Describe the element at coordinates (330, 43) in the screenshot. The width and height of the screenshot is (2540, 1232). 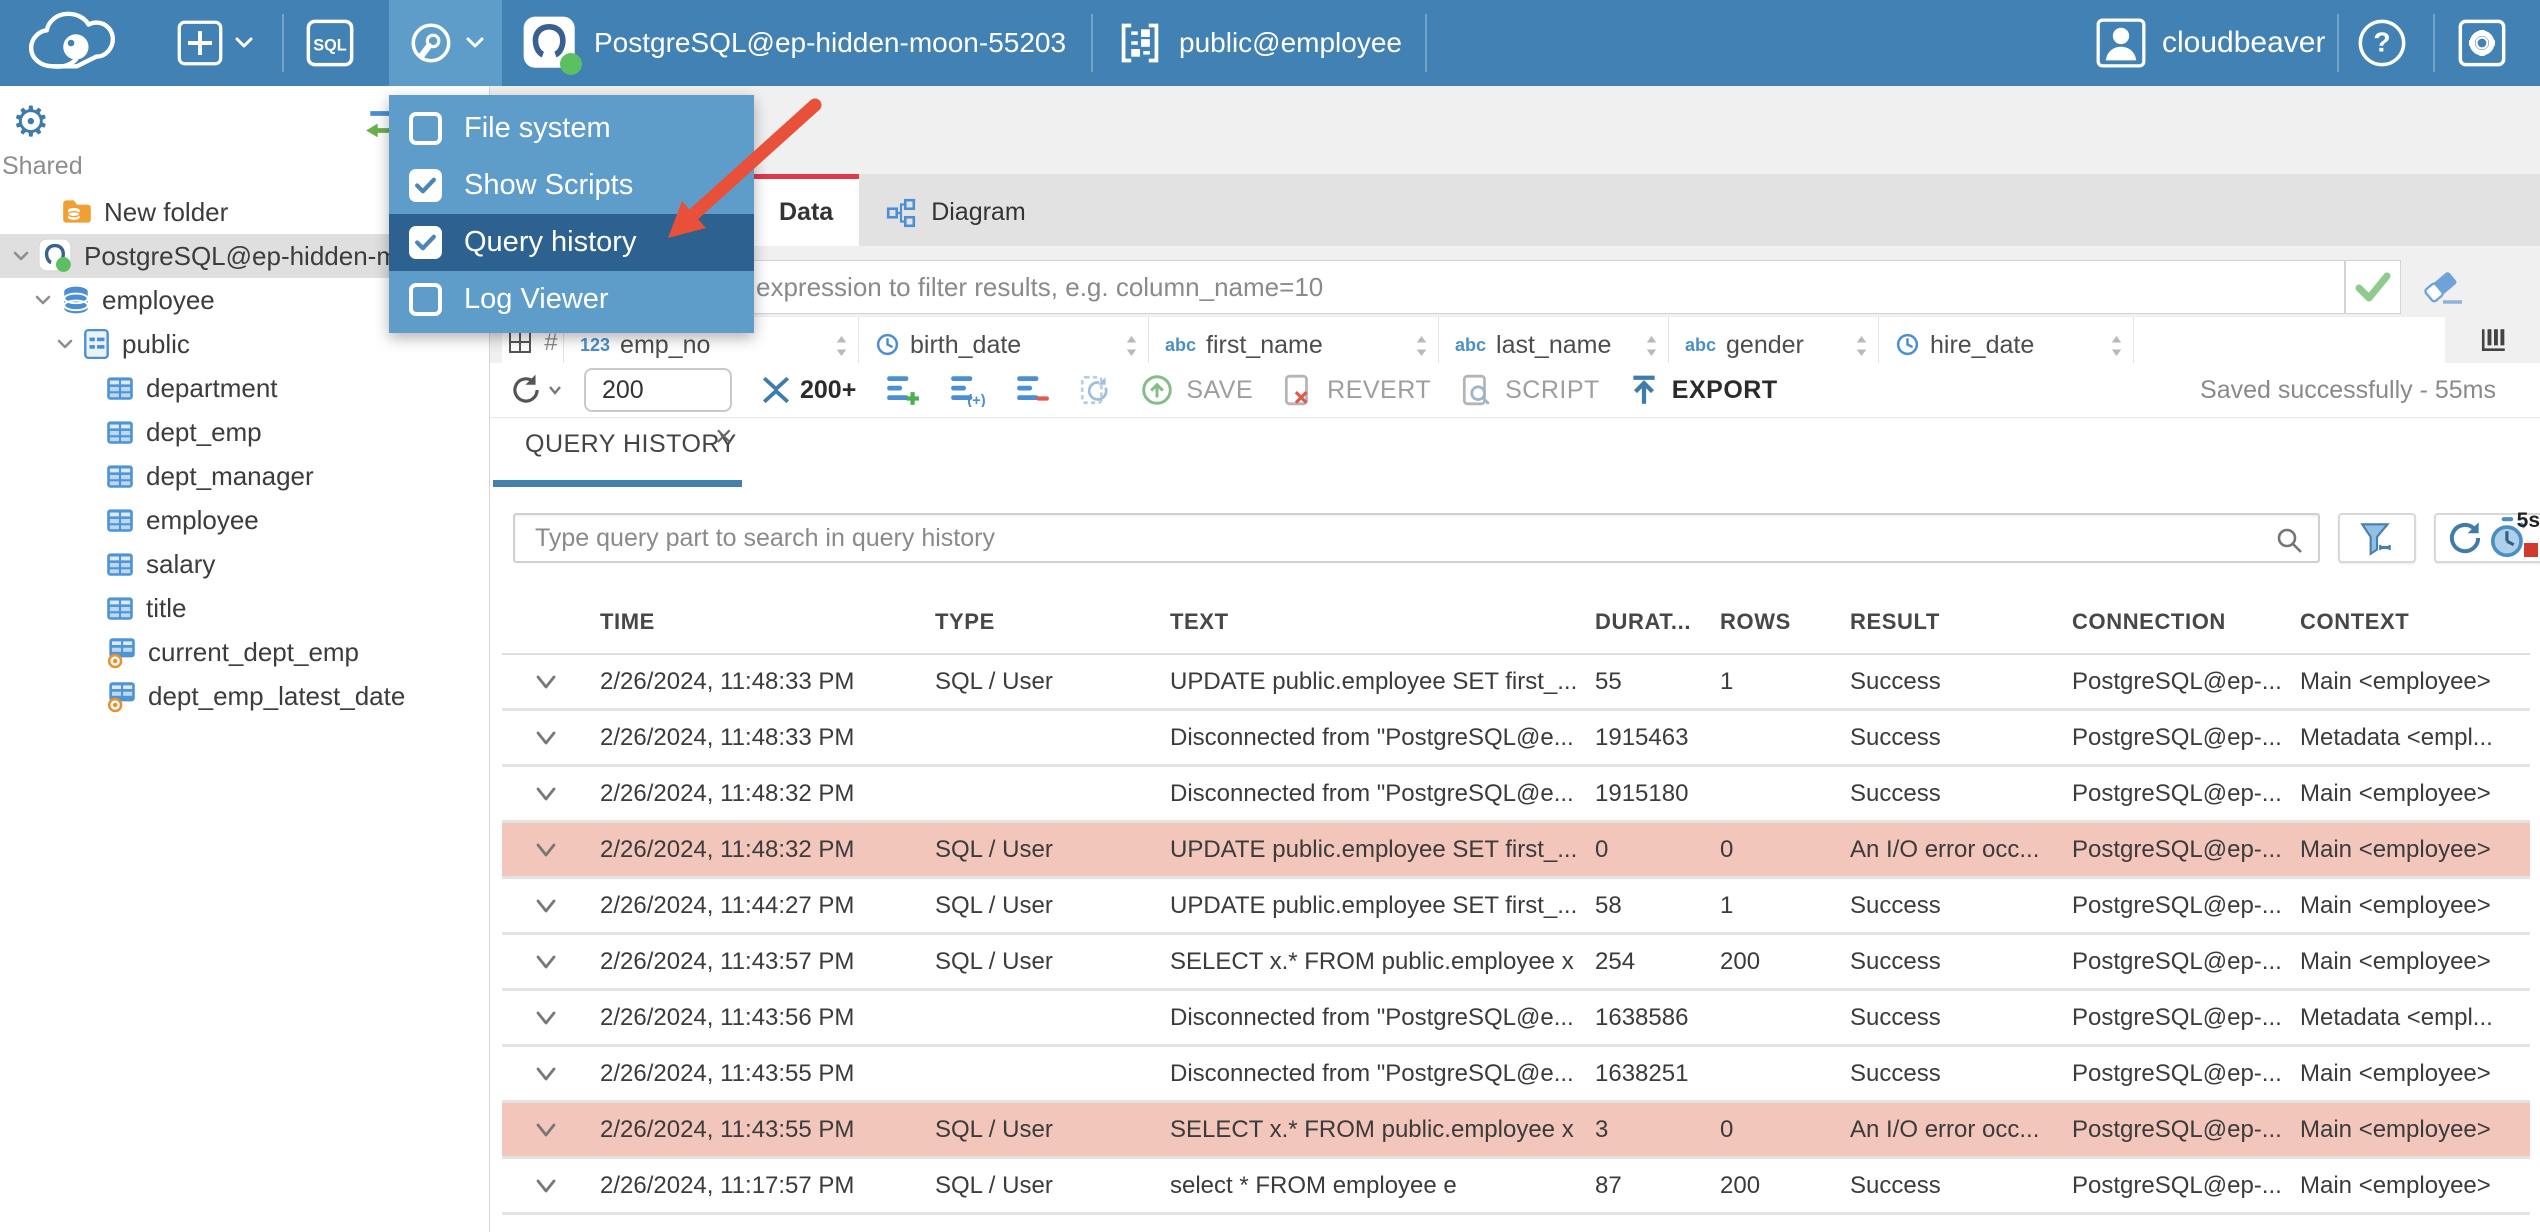
I see `sql-editor-button: SQL` at that location.